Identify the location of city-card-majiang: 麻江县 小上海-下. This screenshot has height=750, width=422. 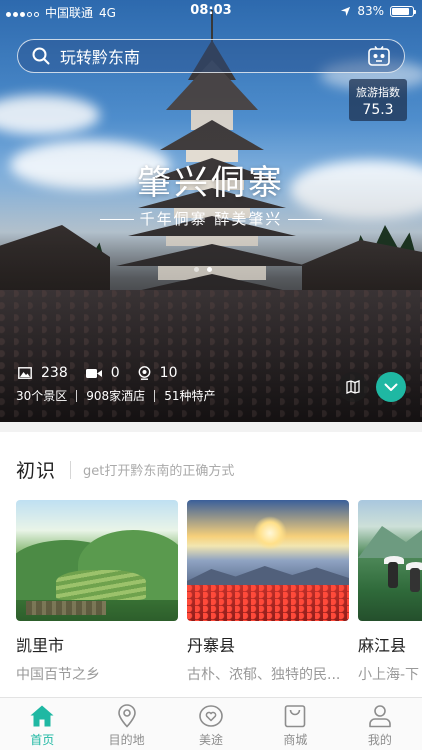
(390, 592).